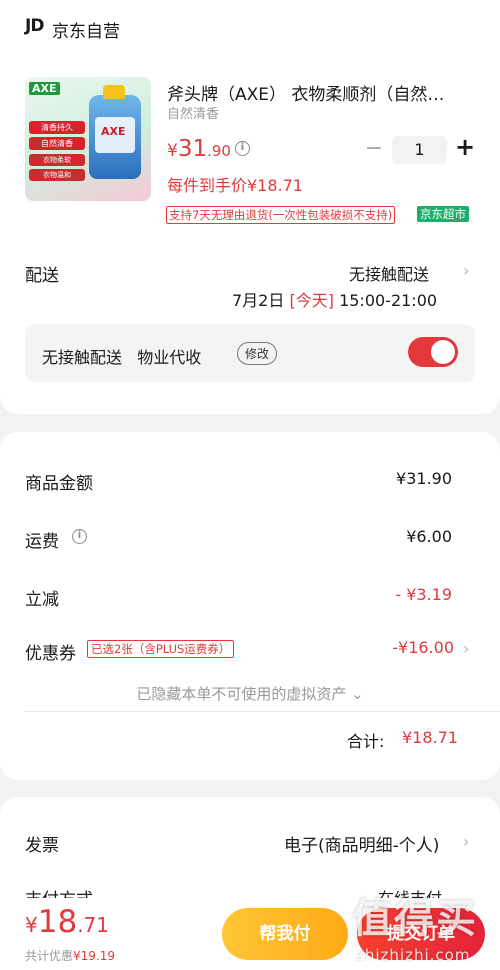 This screenshot has width=500, height=970. Describe the element at coordinates (57, 127) in the screenshot. I see `product-image-tag: 清香持久` at that location.